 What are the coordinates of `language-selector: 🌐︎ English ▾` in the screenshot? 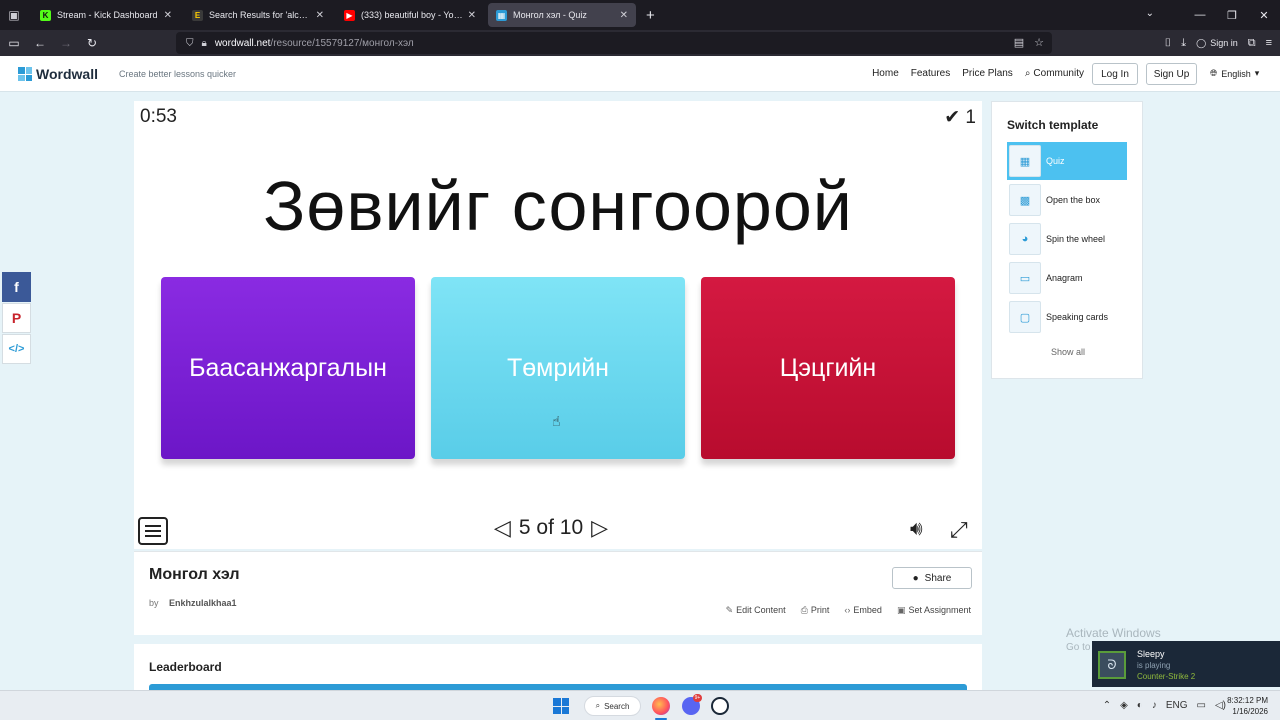 It's located at (1234, 73).